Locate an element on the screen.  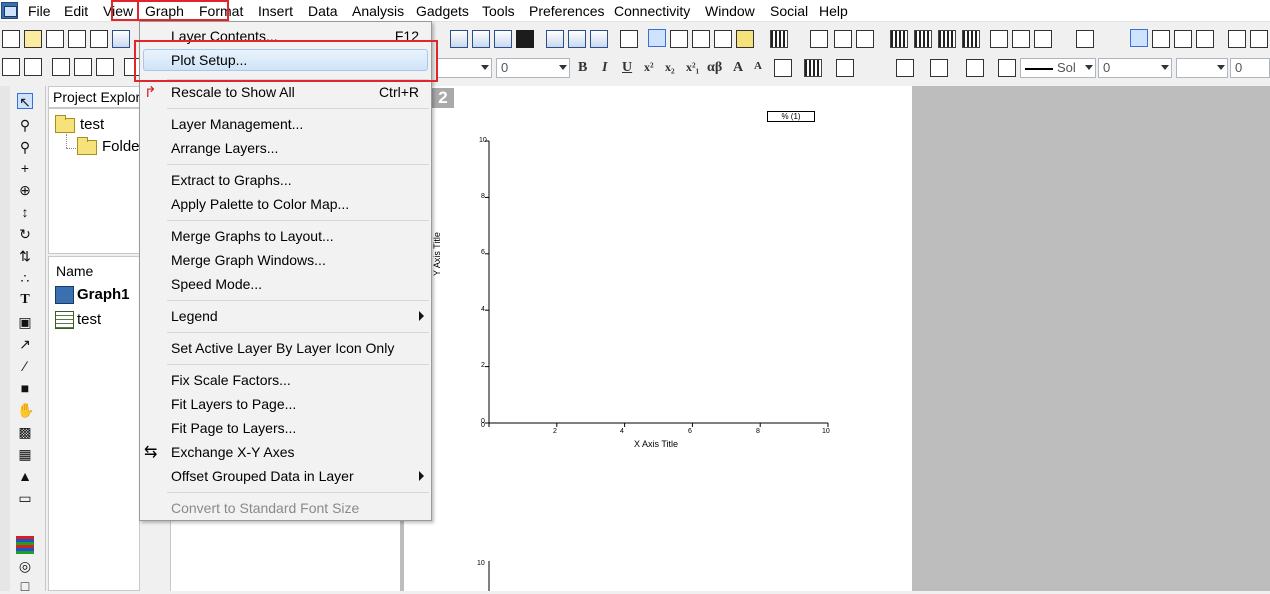
pointer-icon: ↖ is located at coordinates (25, 101).